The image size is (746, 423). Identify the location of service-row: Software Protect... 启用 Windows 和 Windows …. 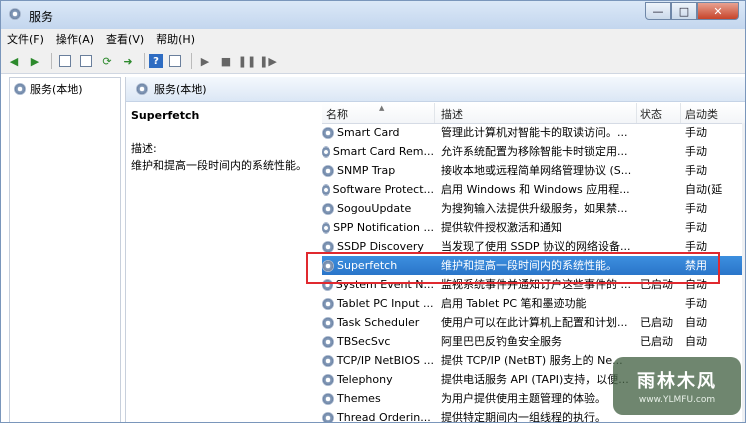
(533, 189).